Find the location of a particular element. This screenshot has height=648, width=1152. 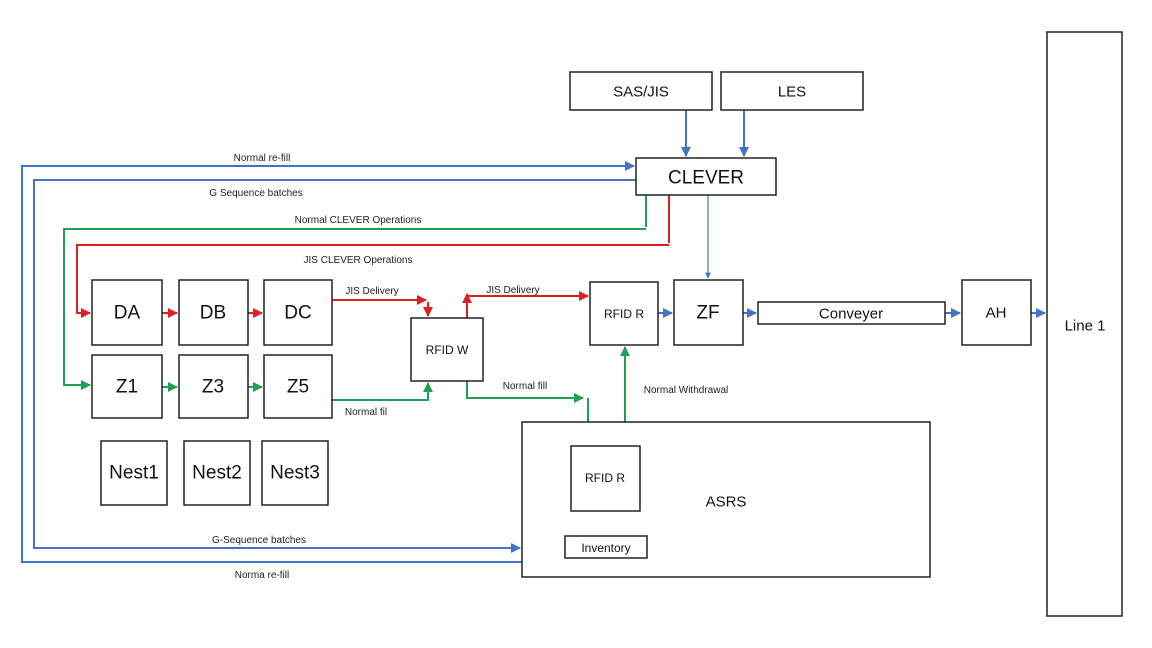

node-line1: Line 1 is located at coordinates (1084, 324).